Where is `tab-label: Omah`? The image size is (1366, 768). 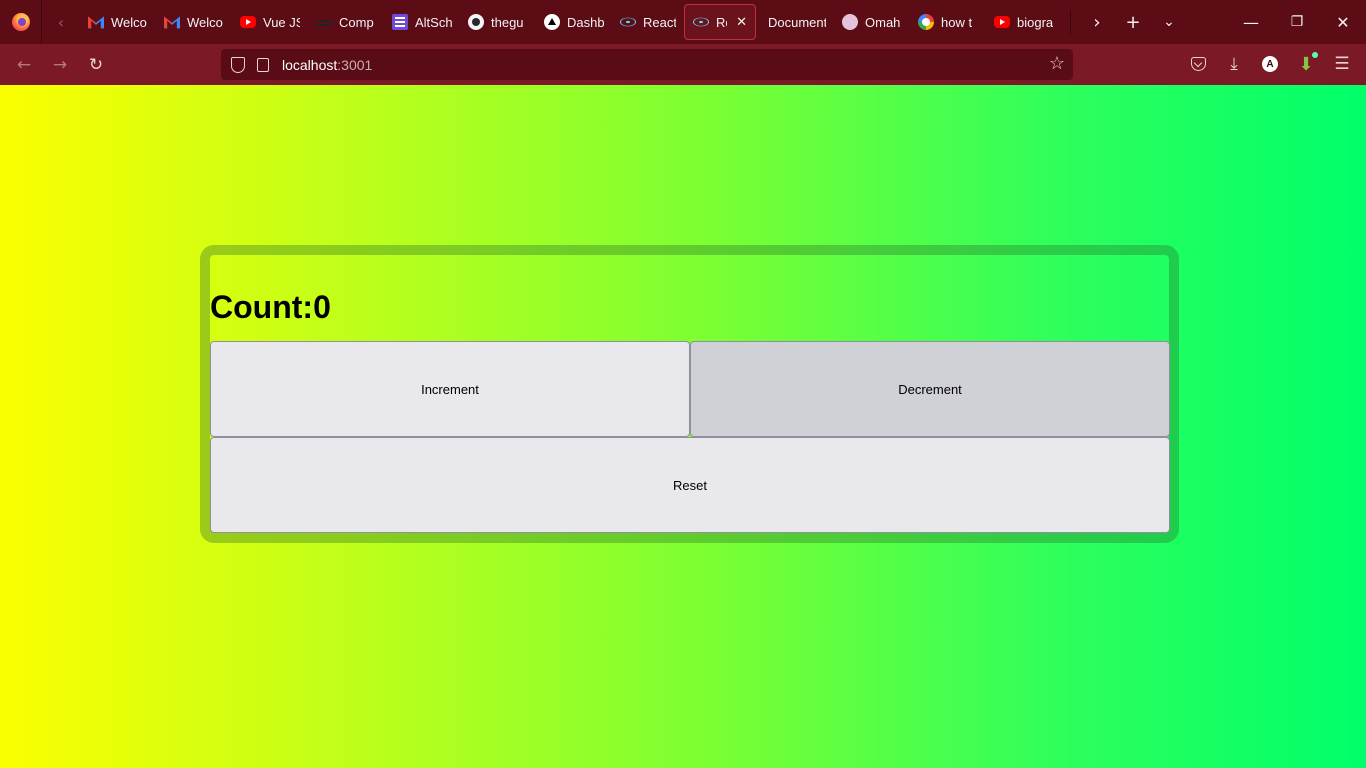
tab-label: Omah is located at coordinates (883, 22).